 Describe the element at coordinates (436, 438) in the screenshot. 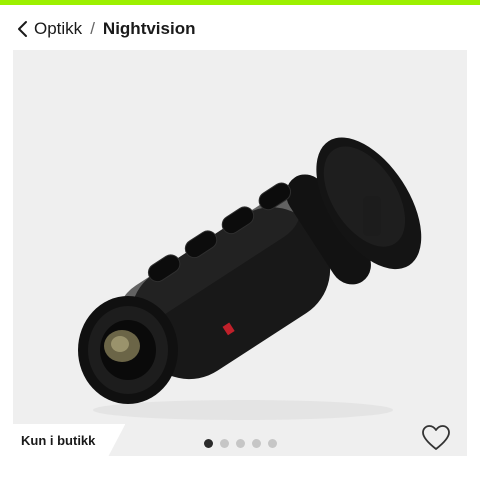

I see `heart-outline-icon` at that location.